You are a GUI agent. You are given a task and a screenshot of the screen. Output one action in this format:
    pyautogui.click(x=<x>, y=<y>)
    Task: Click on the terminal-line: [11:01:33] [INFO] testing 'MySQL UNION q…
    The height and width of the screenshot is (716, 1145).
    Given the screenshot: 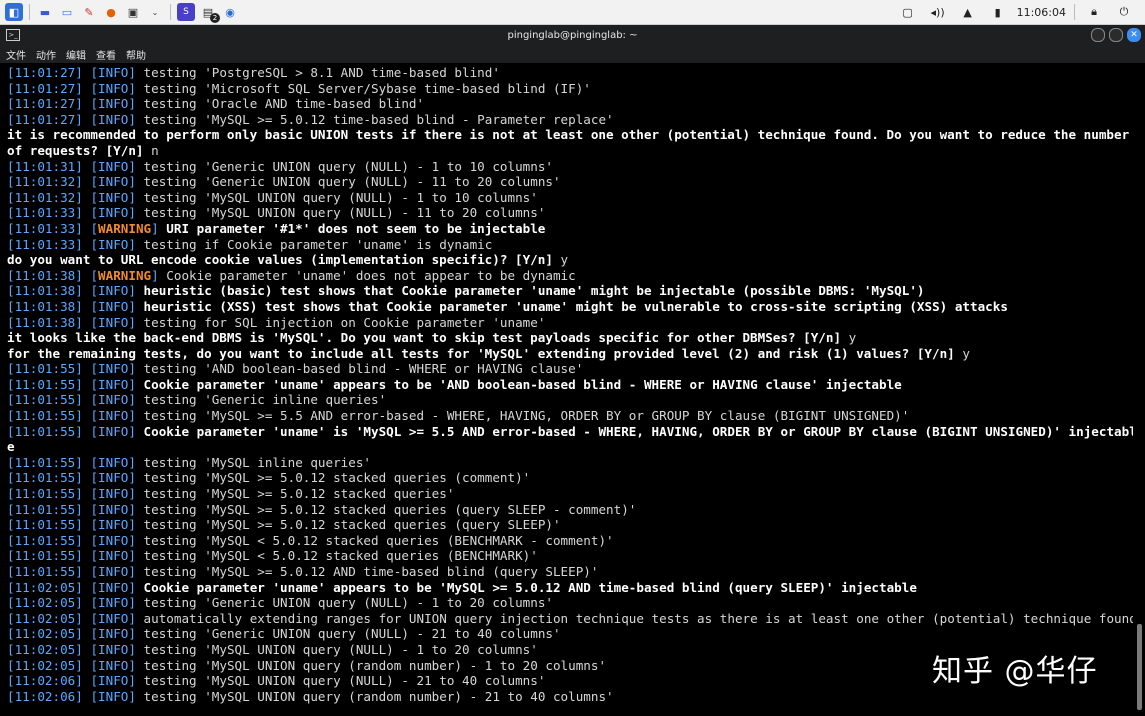 What is the action you would take?
    pyautogui.click(x=570, y=213)
    